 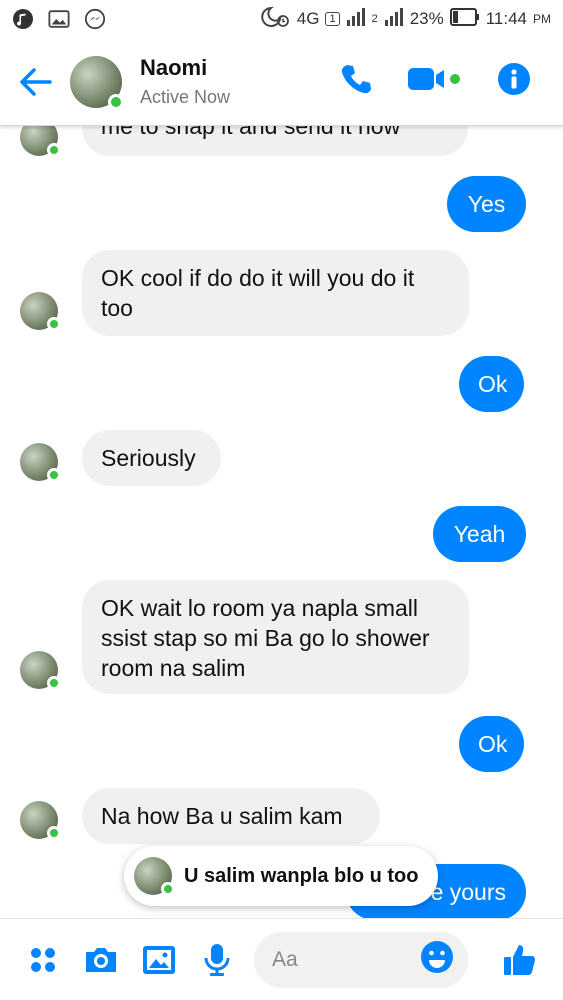 I want to click on grid-dots-icon, so click(x=43, y=959).